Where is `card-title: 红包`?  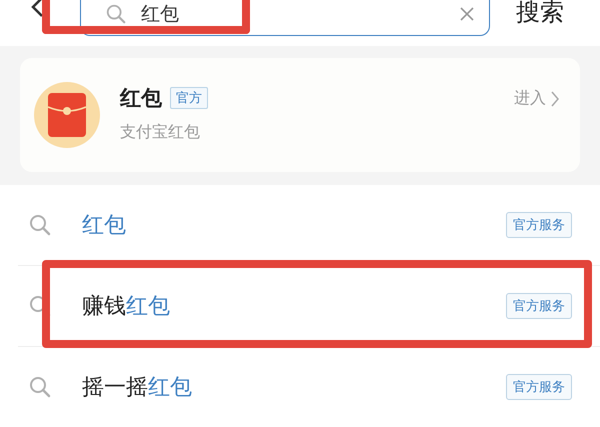 card-title: 红包 is located at coordinates (141, 98).